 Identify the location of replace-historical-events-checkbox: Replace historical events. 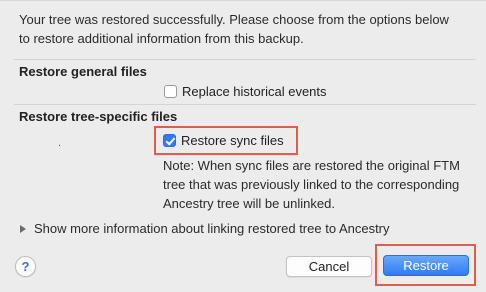
(245, 91).